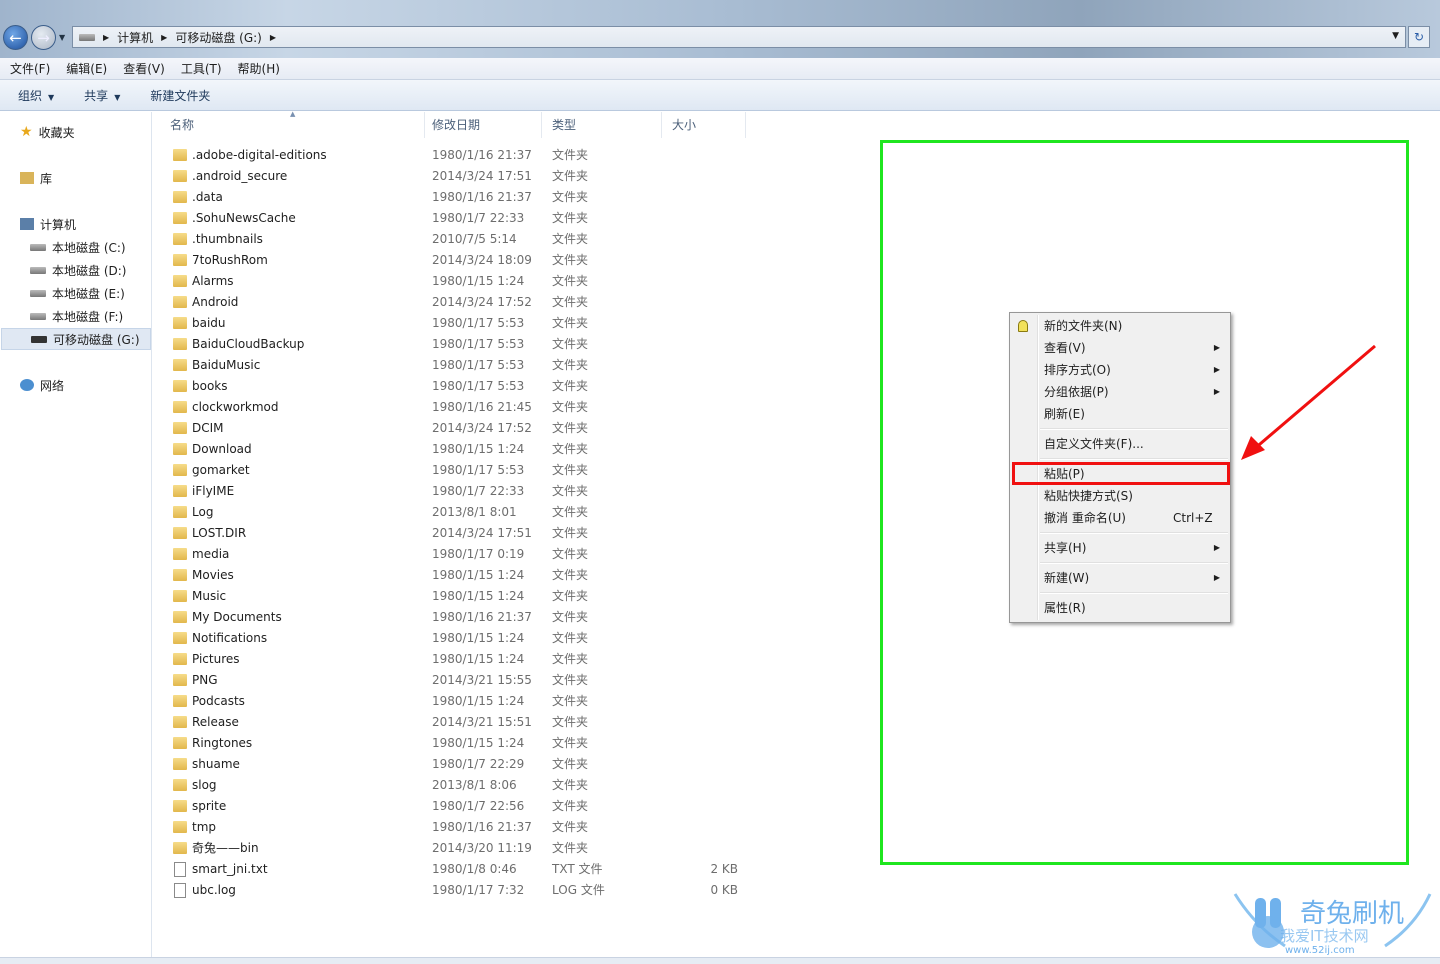 This screenshot has width=1440, height=964. Describe the element at coordinates (478, 890) in the screenshot. I see `file-date: 1980/1/17 7:32` at that location.